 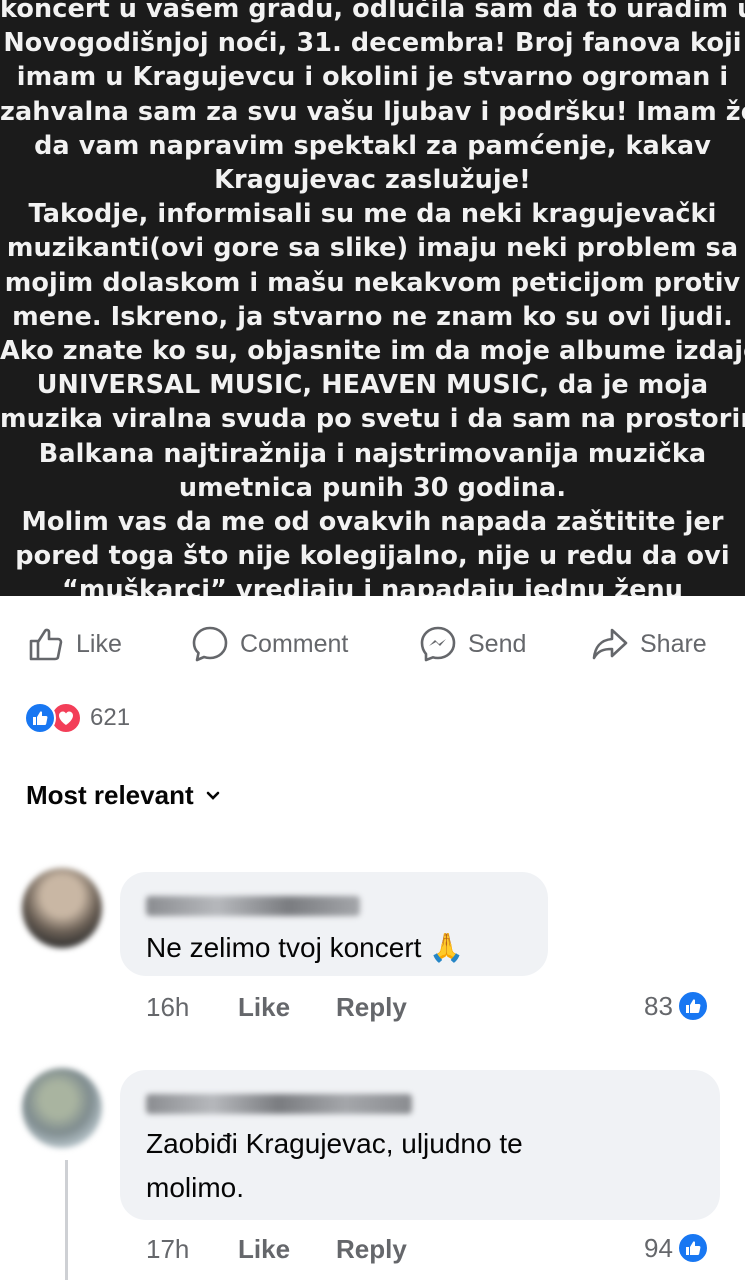 I want to click on messenger-icon, so click(x=438, y=644).